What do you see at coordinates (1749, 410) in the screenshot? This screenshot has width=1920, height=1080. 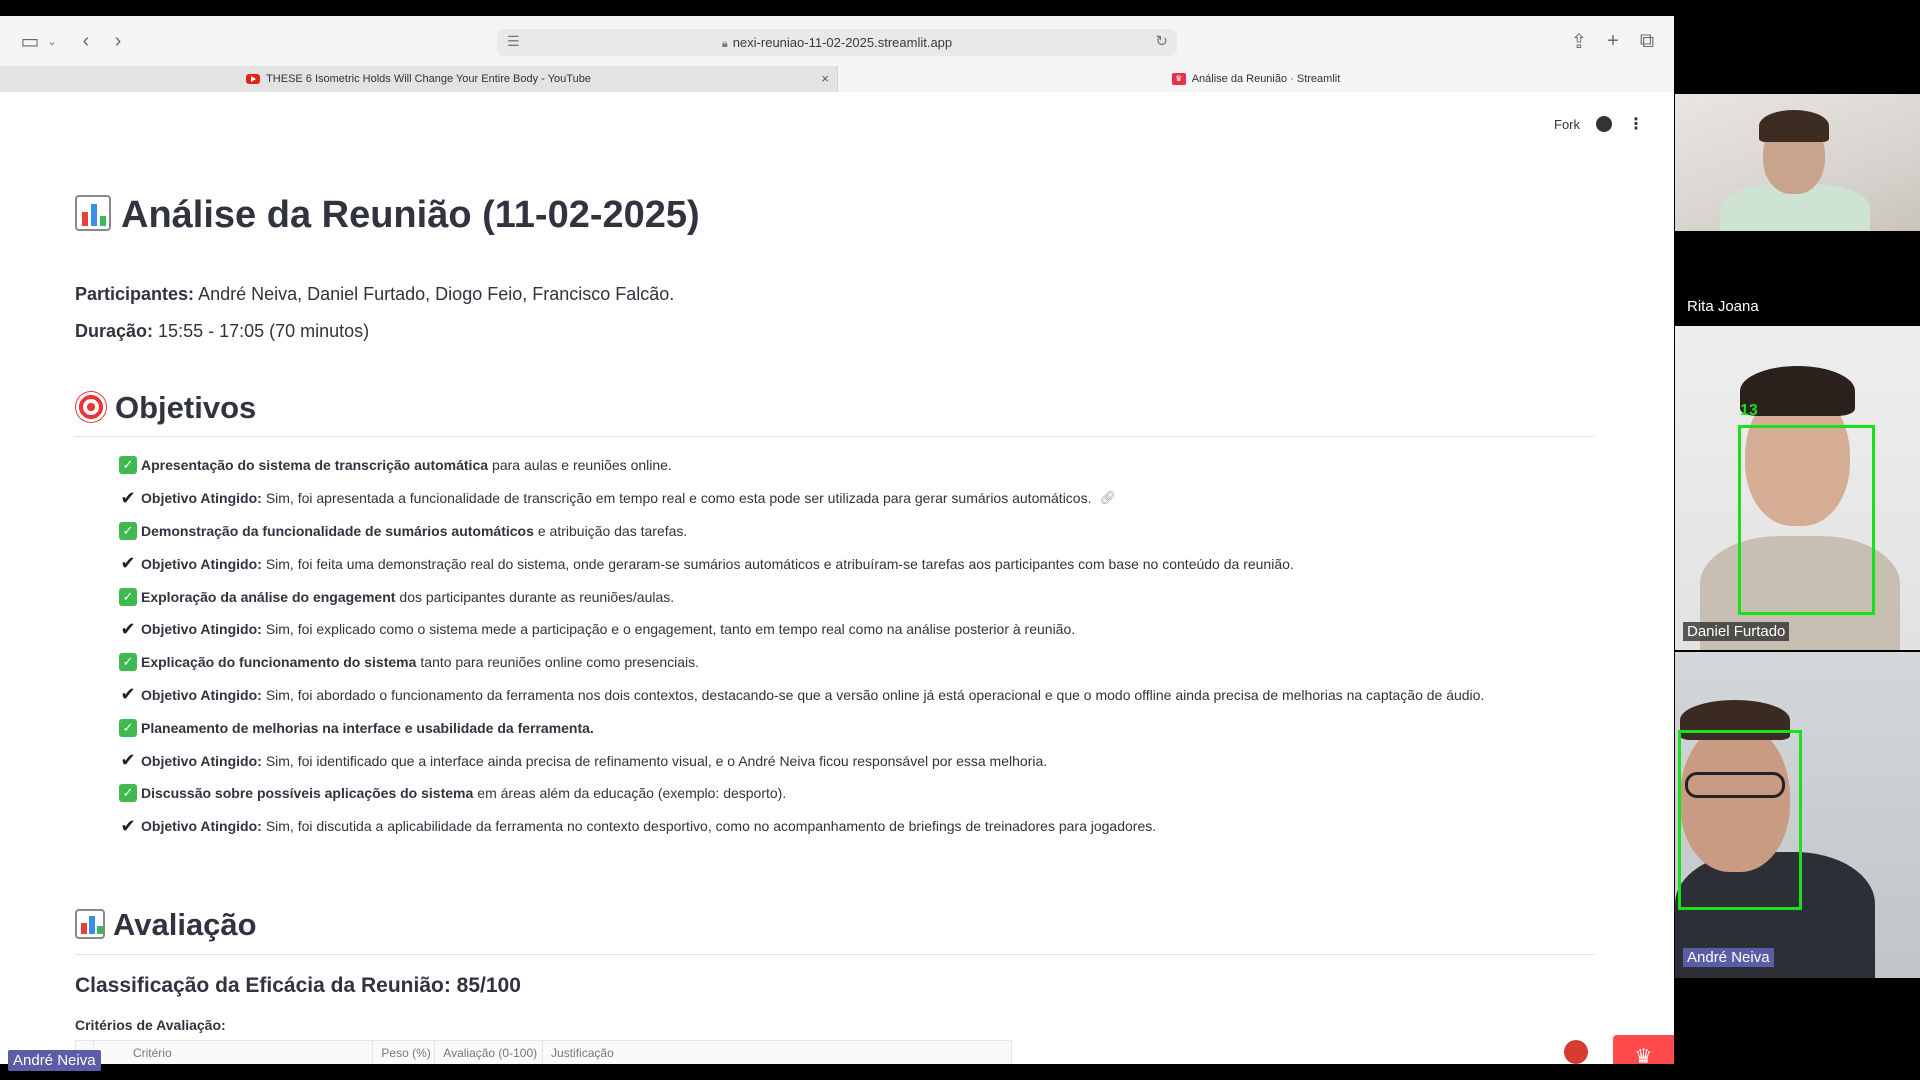 I see `face-id-label: 13` at bounding box center [1749, 410].